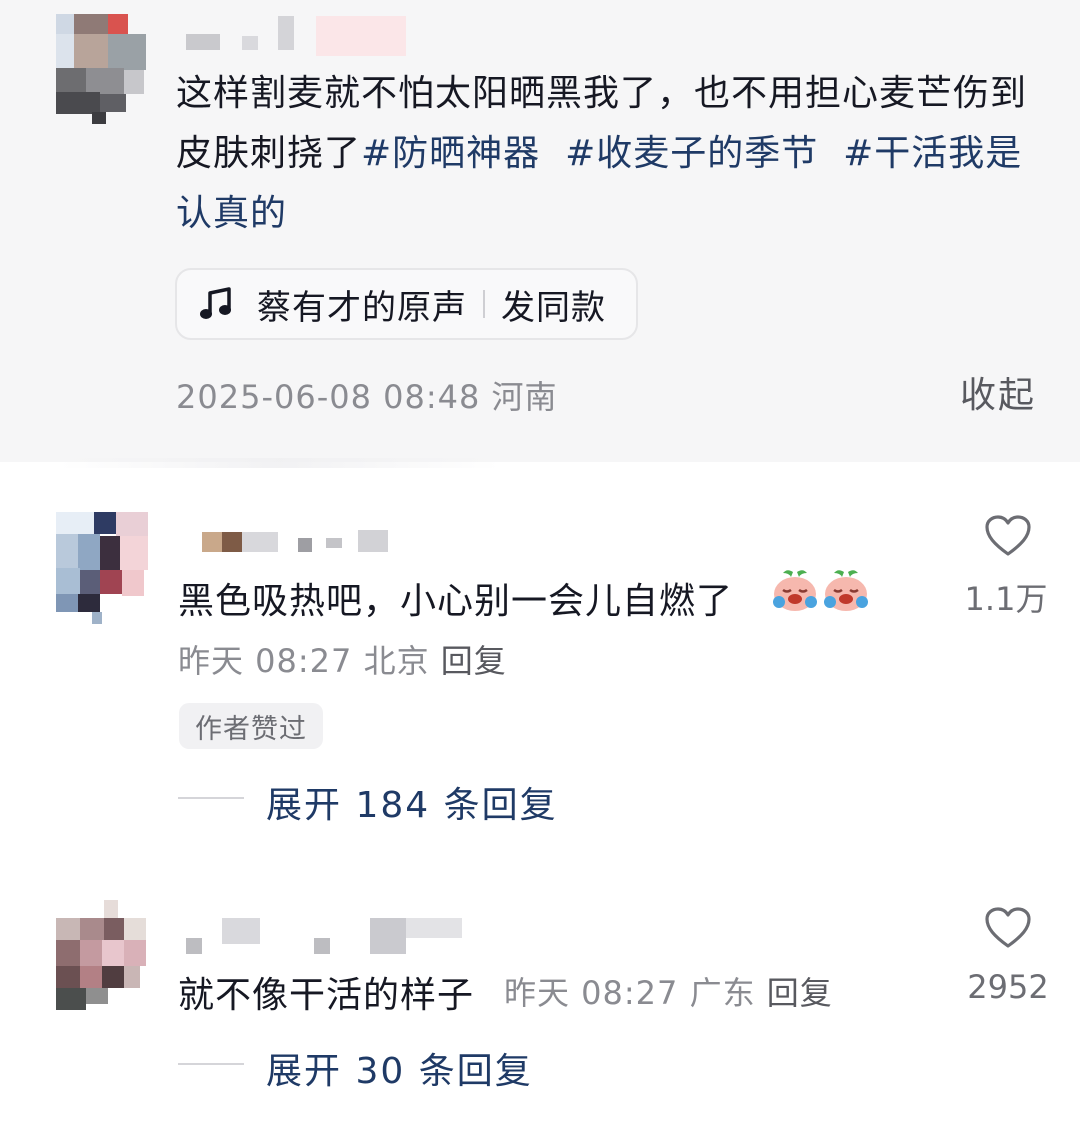 The width and height of the screenshot is (1080, 1123). I want to click on like-count: 1.1万, so click(1006, 599).